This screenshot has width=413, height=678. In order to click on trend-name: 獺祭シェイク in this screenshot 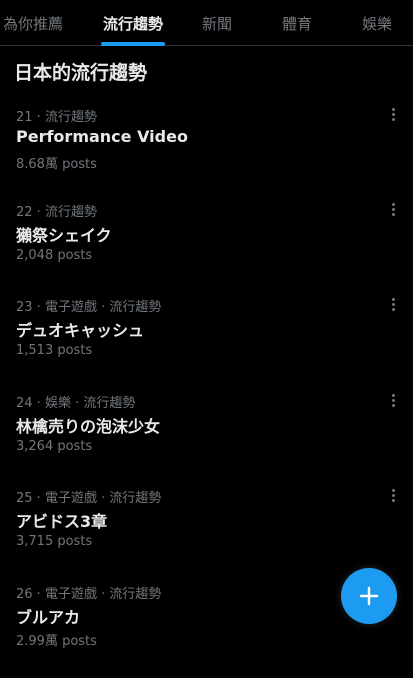, I will do `click(64, 235)`.